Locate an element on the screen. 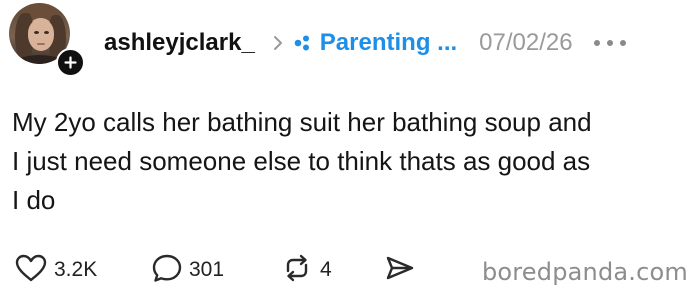 The height and width of the screenshot is (298, 700). heart-icon is located at coordinates (31, 270).